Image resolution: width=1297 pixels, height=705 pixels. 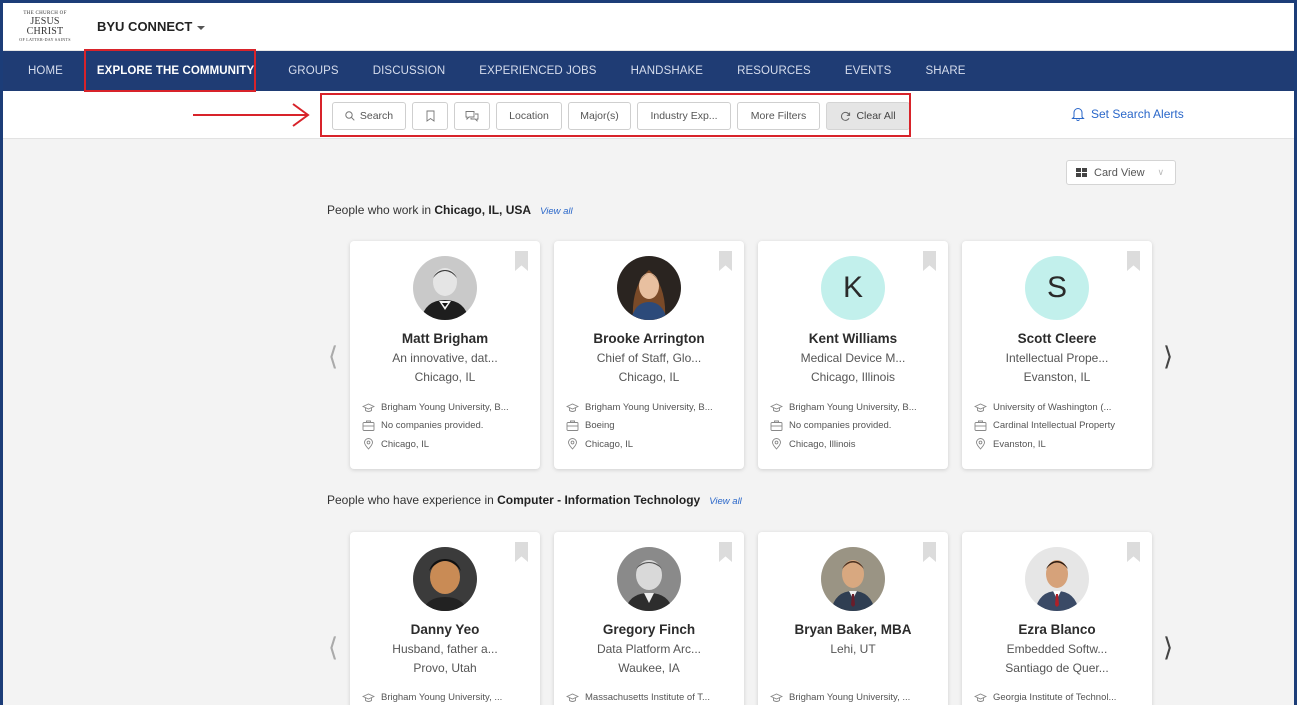 What do you see at coordinates (846, 116) in the screenshot?
I see `refresh-icon` at bounding box center [846, 116].